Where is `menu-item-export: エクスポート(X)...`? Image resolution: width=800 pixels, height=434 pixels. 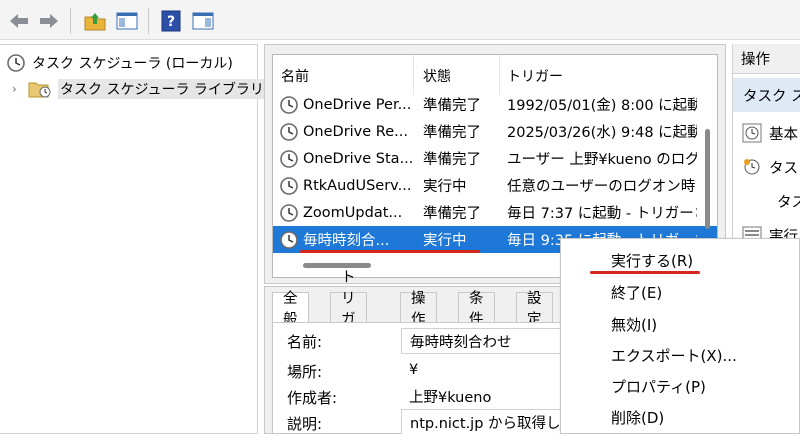 menu-item-export: エクスポート(X)... is located at coordinates (680, 355).